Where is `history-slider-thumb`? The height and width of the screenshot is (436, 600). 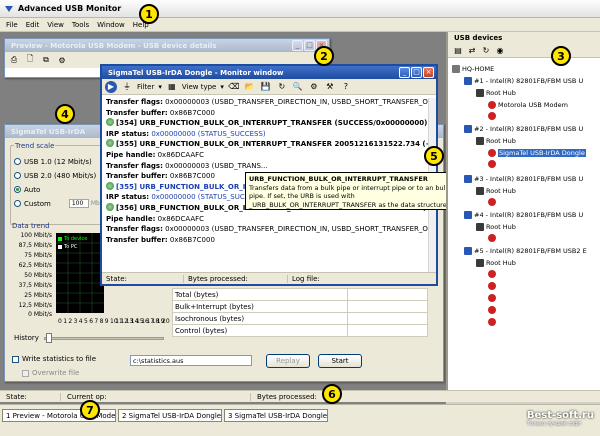 history-slider-thumb is located at coordinates (49, 338).